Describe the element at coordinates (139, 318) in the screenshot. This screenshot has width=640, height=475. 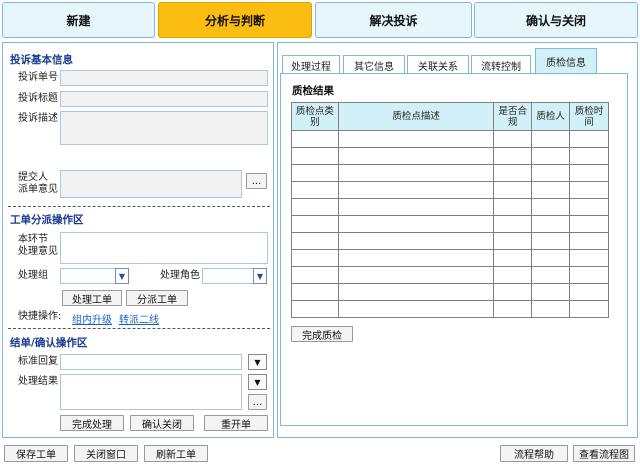
I see `quick-link-transfer: 转派二线` at that location.